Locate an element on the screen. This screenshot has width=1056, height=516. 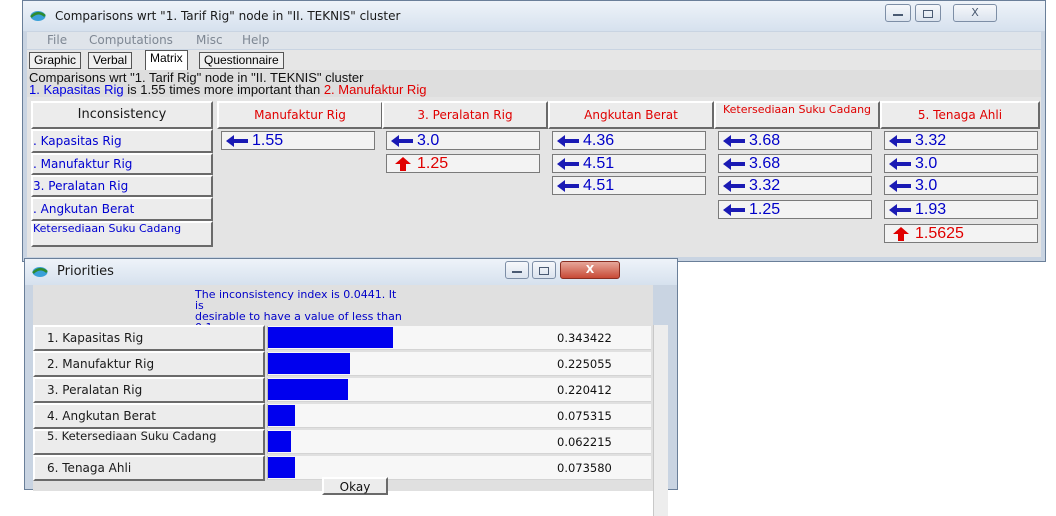
priorities-maximize-button is located at coordinates (544, 270).